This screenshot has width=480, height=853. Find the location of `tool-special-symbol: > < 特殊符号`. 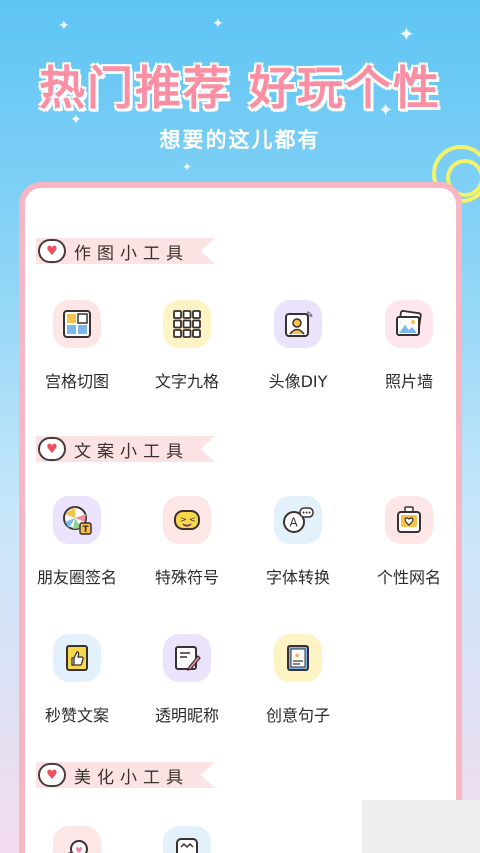

tool-special-symbol: > < 特殊符号 is located at coordinates (187, 542).